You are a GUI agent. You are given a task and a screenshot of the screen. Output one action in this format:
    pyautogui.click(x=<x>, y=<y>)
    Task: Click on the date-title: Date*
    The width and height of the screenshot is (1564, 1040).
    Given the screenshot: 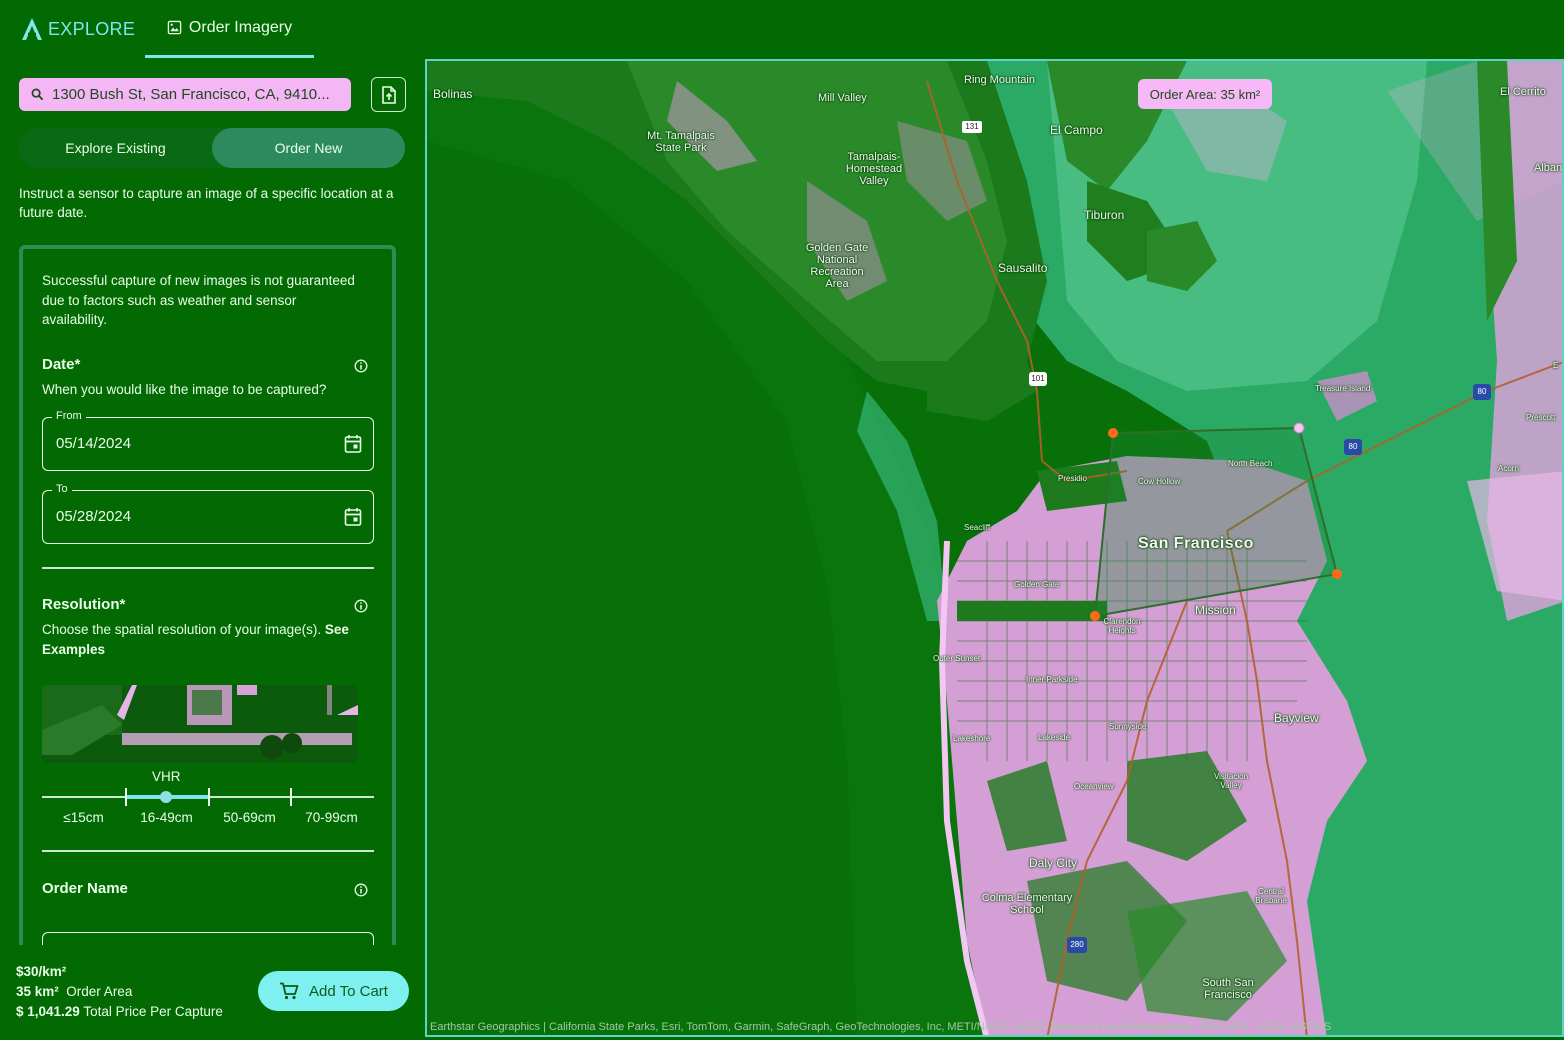 What is the action you would take?
    pyautogui.click(x=61, y=364)
    